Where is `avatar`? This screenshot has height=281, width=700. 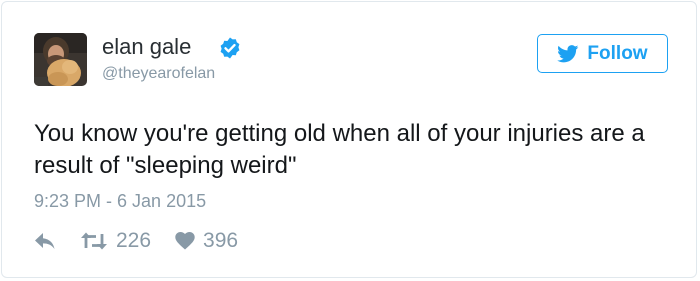
avatar is located at coordinates (60, 59).